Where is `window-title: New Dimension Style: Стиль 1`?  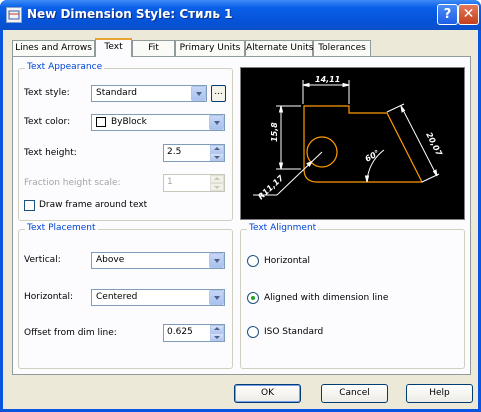
window-title: New Dimension Style: Стиль 1 is located at coordinates (130, 14).